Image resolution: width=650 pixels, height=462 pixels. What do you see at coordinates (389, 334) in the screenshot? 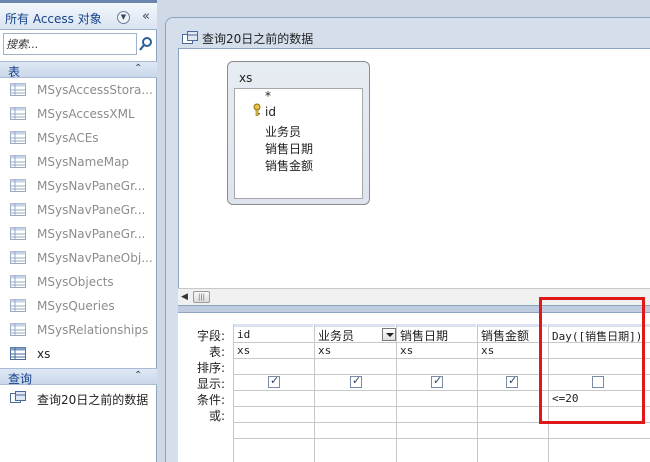
I see `field-dropdown-button` at bounding box center [389, 334].